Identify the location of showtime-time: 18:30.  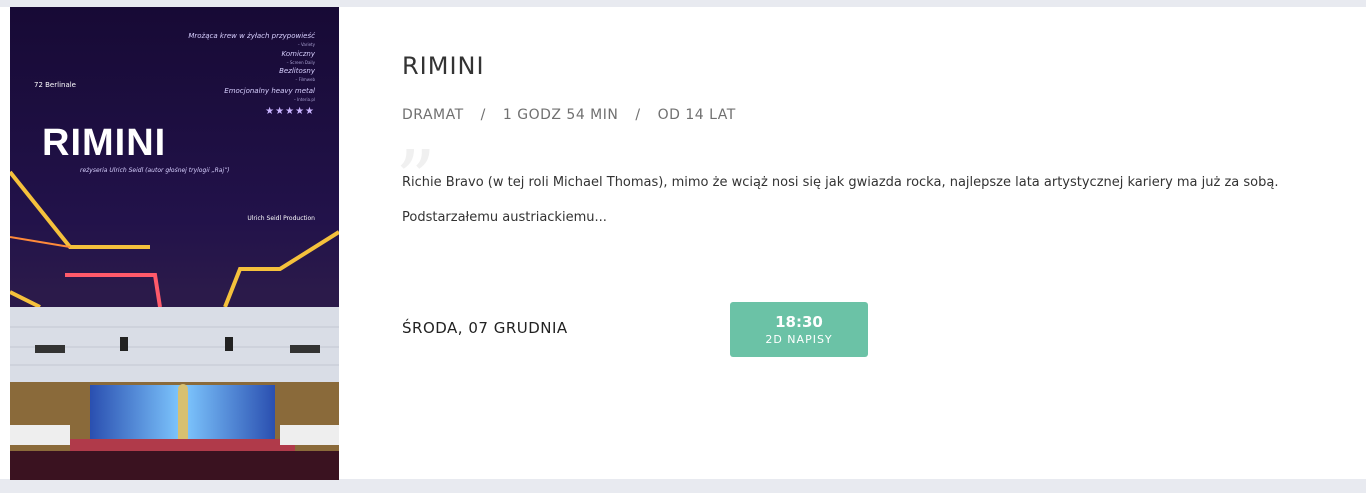
(799, 322).